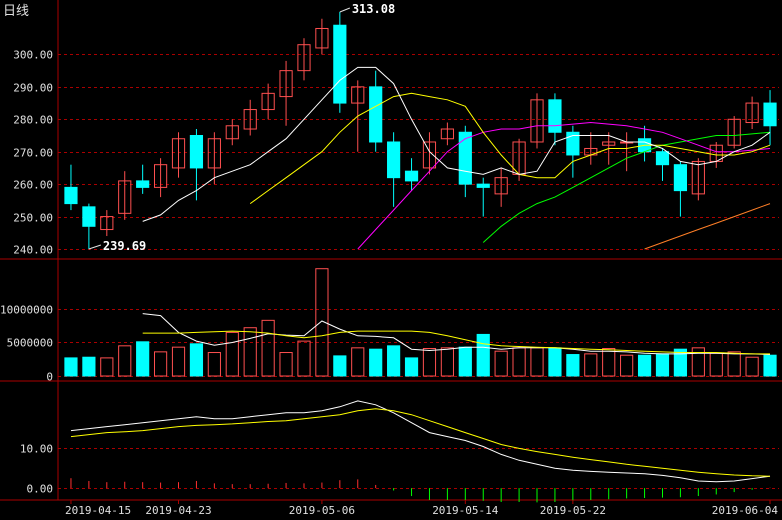 The image size is (782, 520). Describe the element at coordinates (33, 185) in the screenshot. I see `y-tick-label: 260.00` at that location.